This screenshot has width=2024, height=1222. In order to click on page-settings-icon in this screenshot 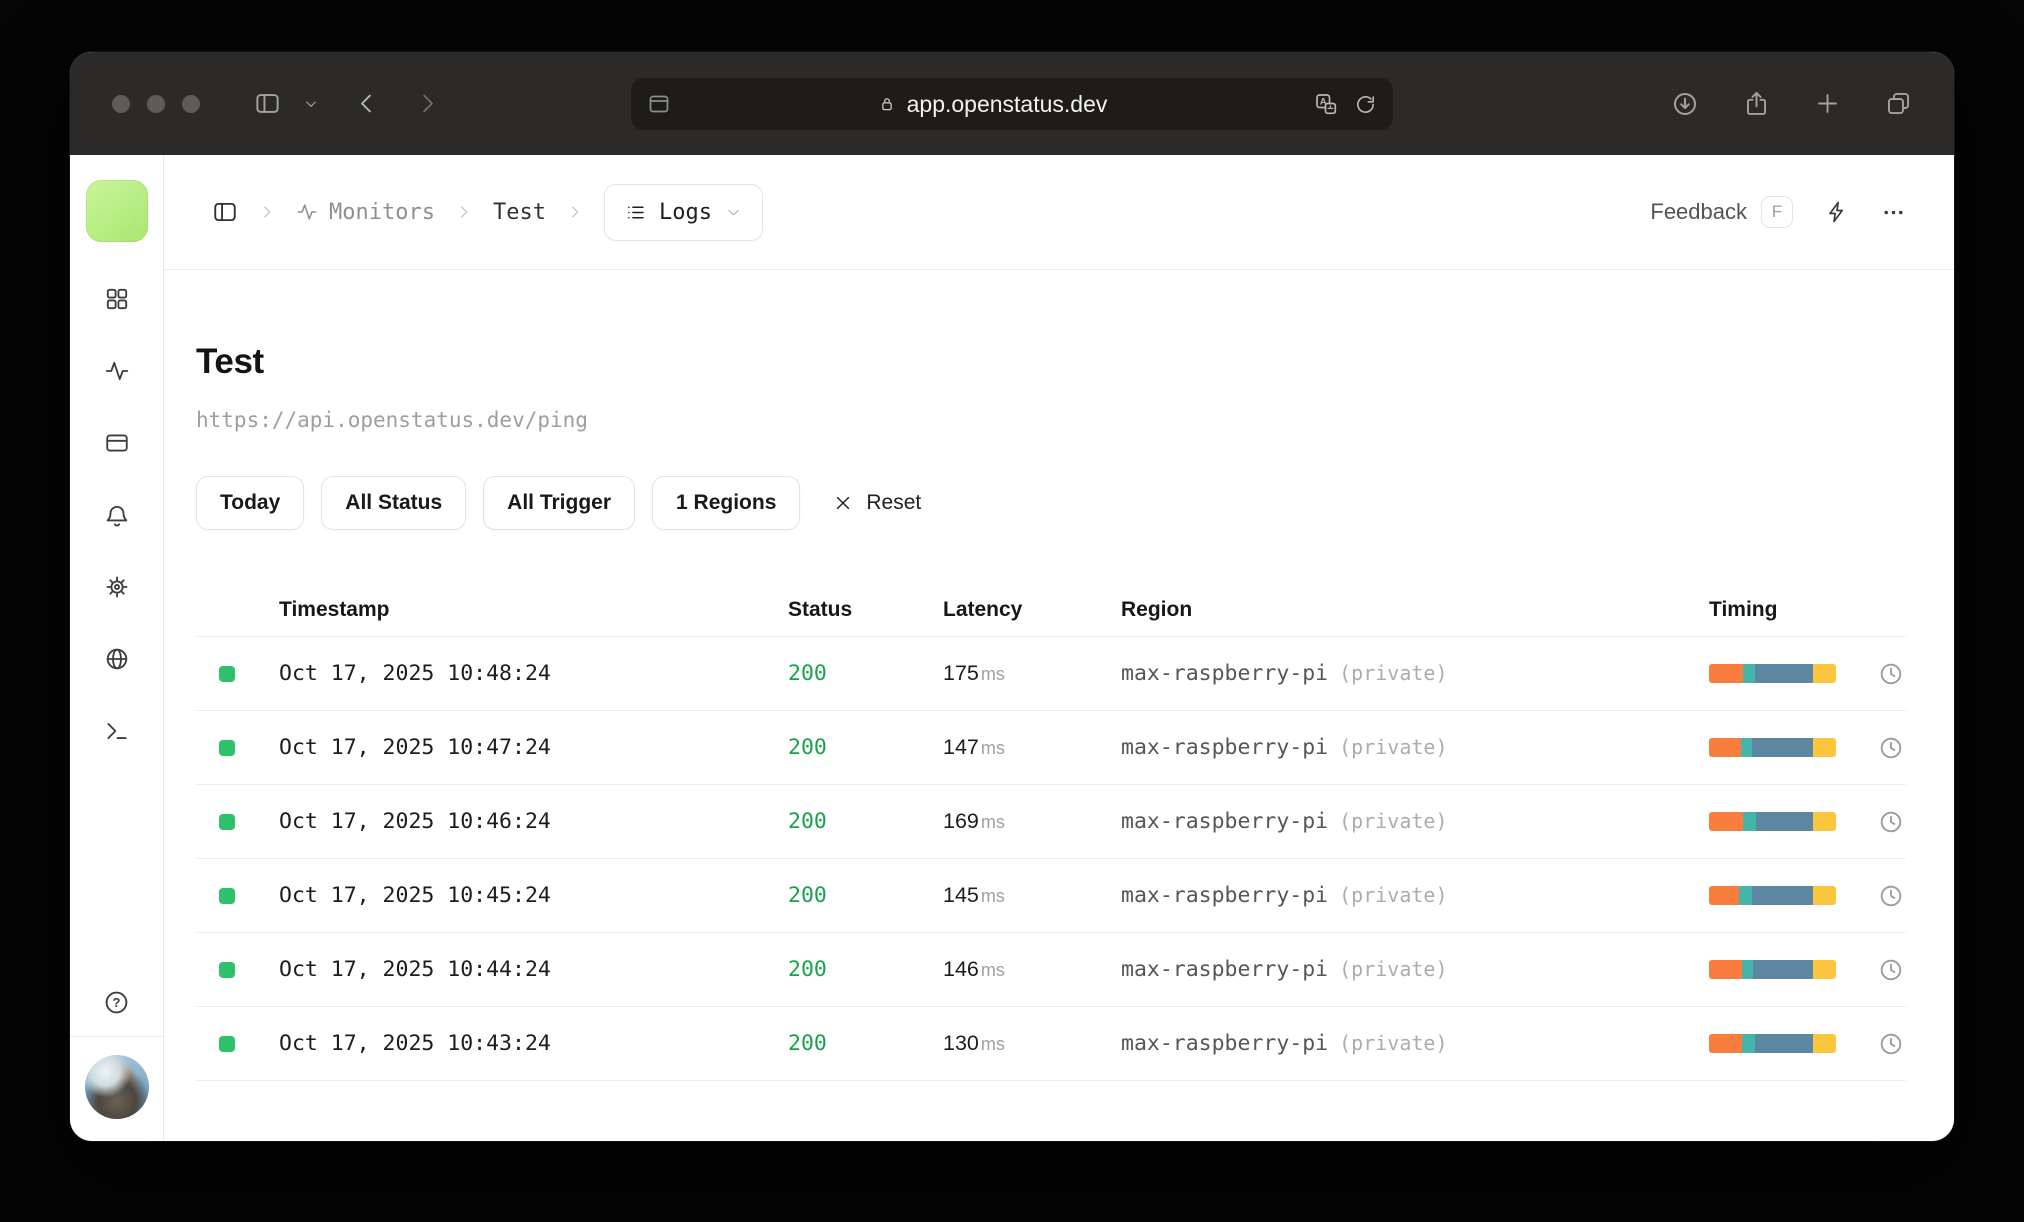, I will do `click(659, 104)`.